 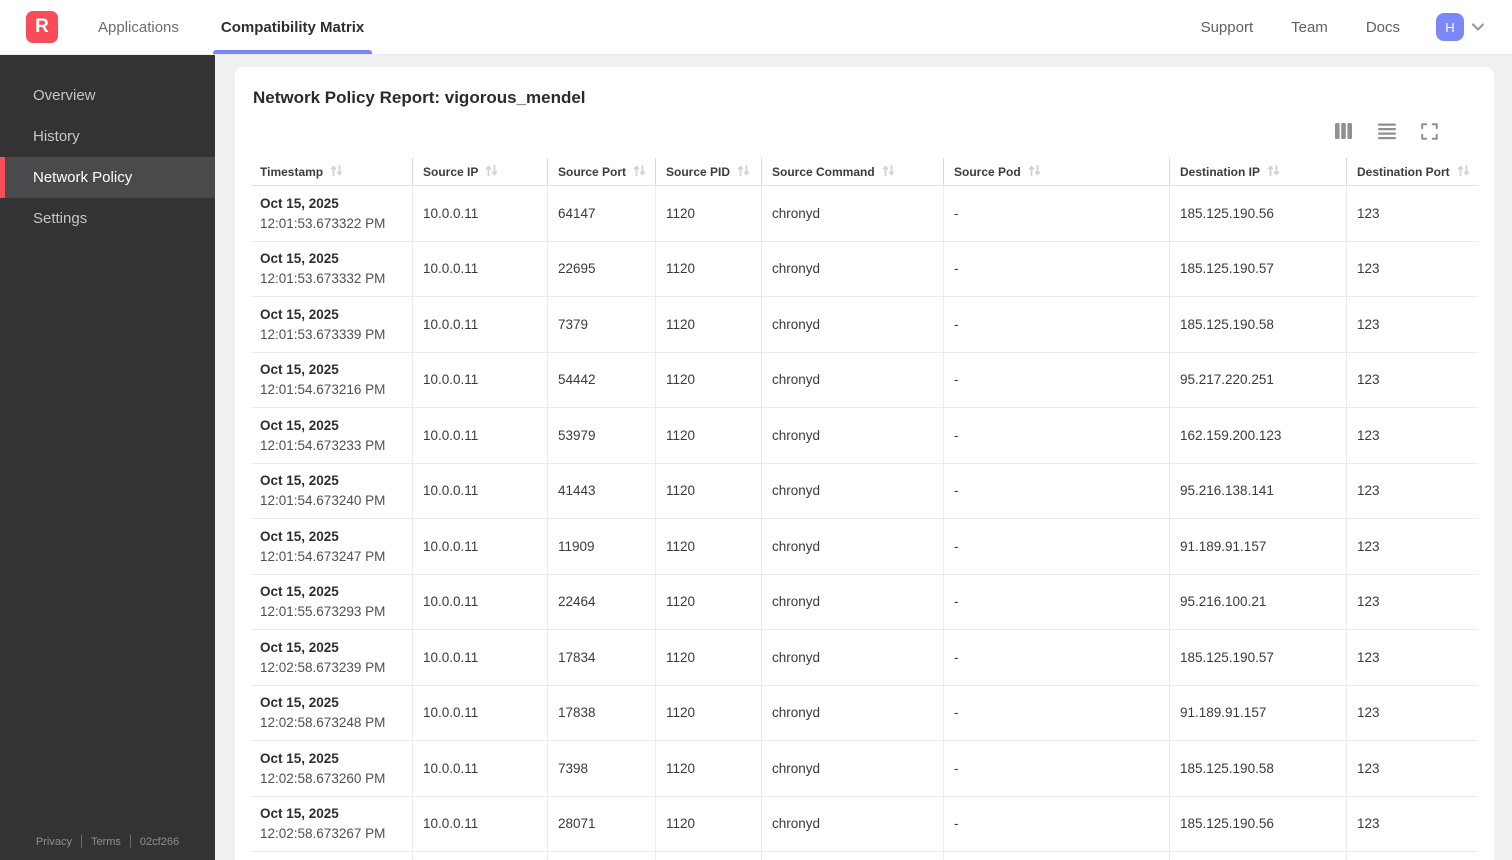 I want to click on column-header-source-command: Source Command, so click(x=852, y=171).